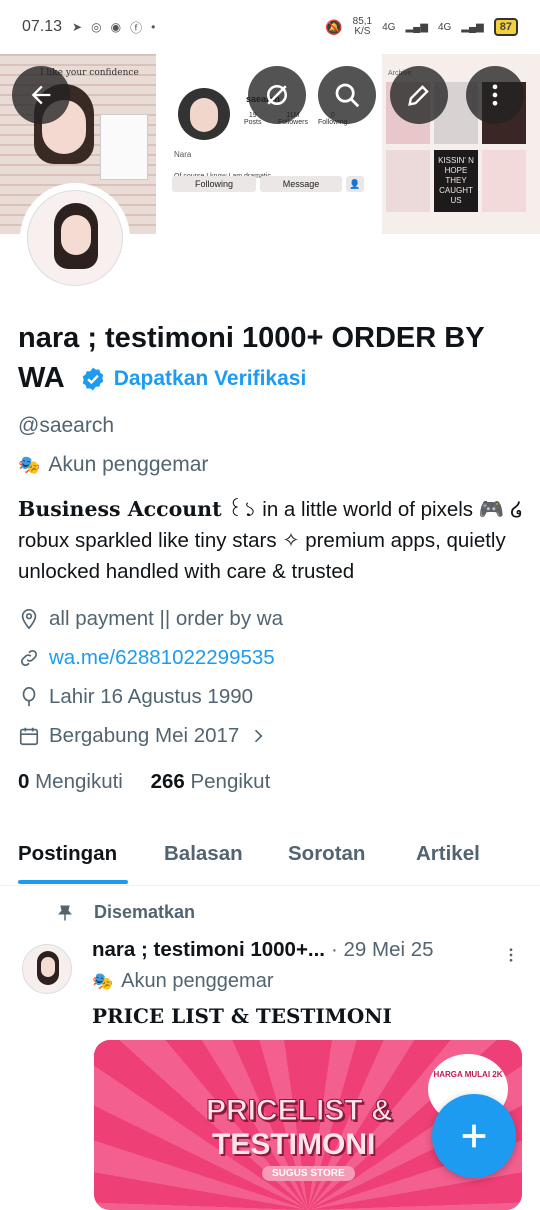 The image size is (540, 1210). Describe the element at coordinates (65, 912) in the screenshot. I see `pin-icon` at that location.